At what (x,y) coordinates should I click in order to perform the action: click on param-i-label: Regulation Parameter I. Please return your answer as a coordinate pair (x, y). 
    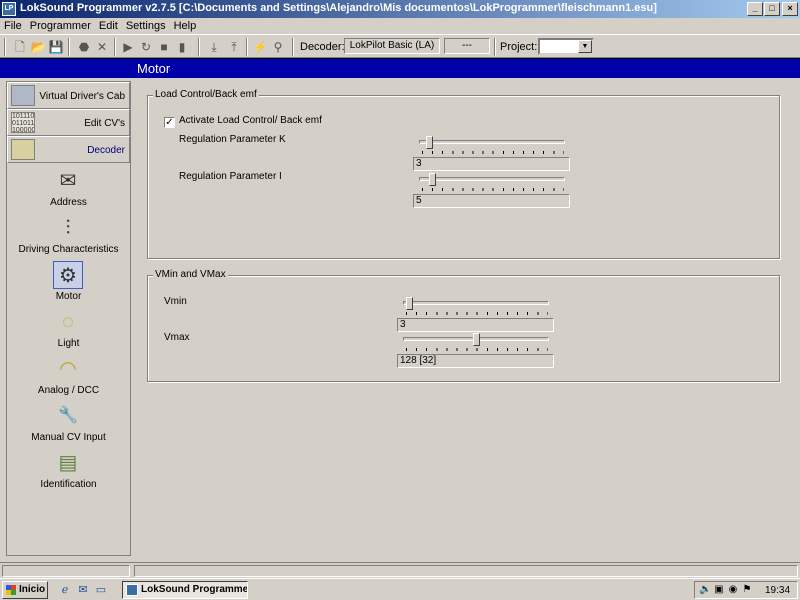
    Looking at the image, I should click on (230, 176).